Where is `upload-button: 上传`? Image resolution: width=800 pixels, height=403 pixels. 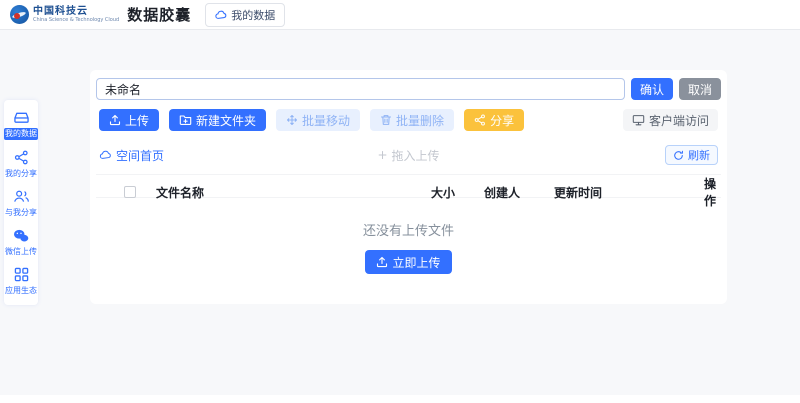
upload-button: 上传 is located at coordinates (129, 120).